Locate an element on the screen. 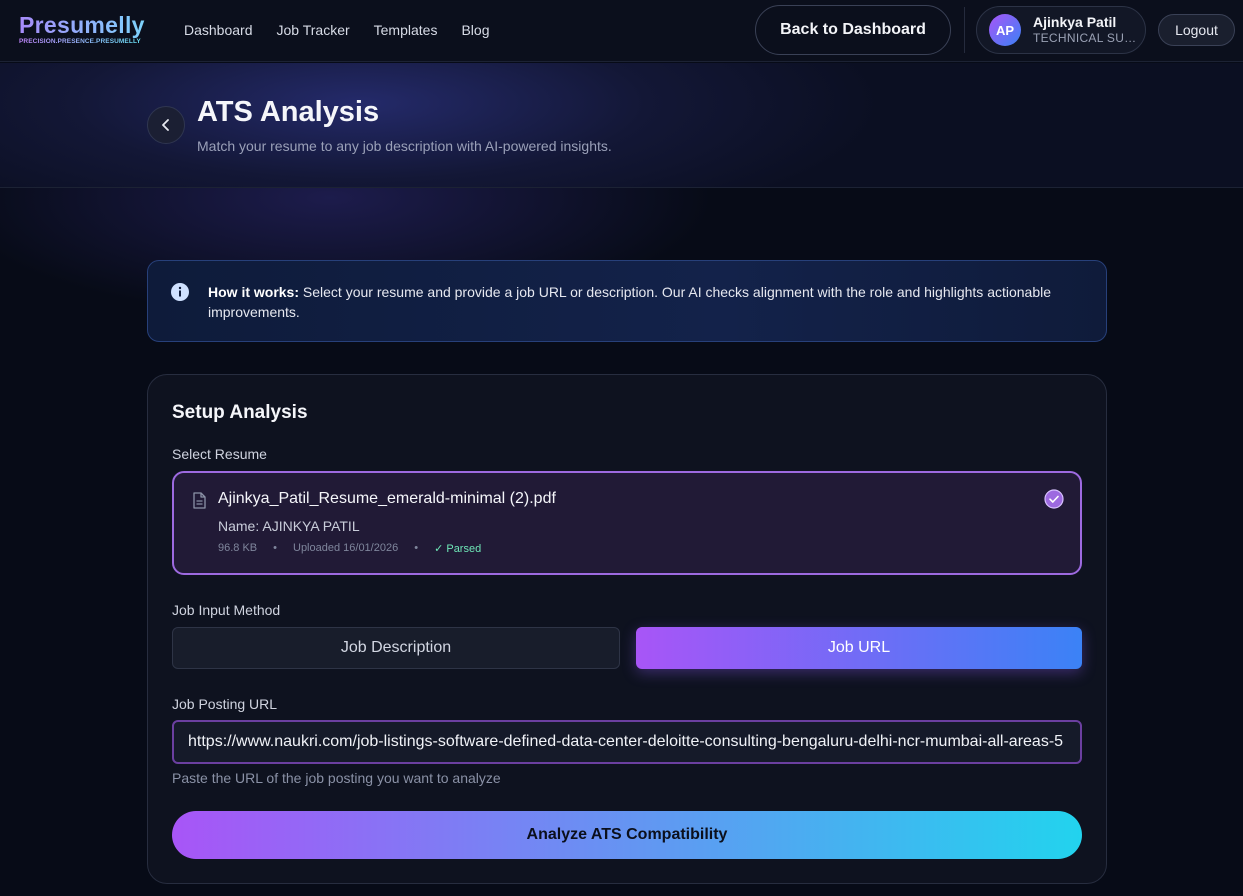 Image resolution: width=1243 pixels, height=896 pixels. nav-item-blog: Blog is located at coordinates (475, 30).